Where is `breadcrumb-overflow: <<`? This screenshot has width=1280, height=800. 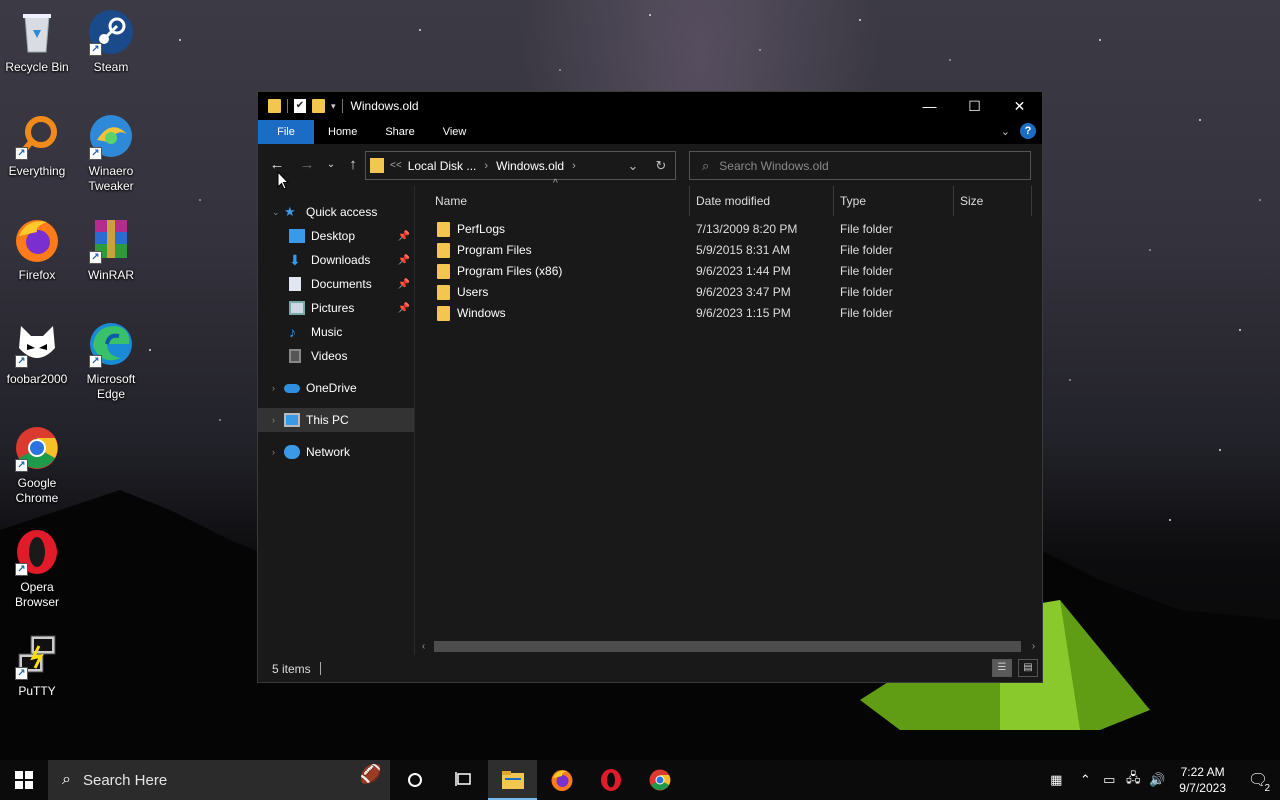 breadcrumb-overflow: << is located at coordinates (396, 165).